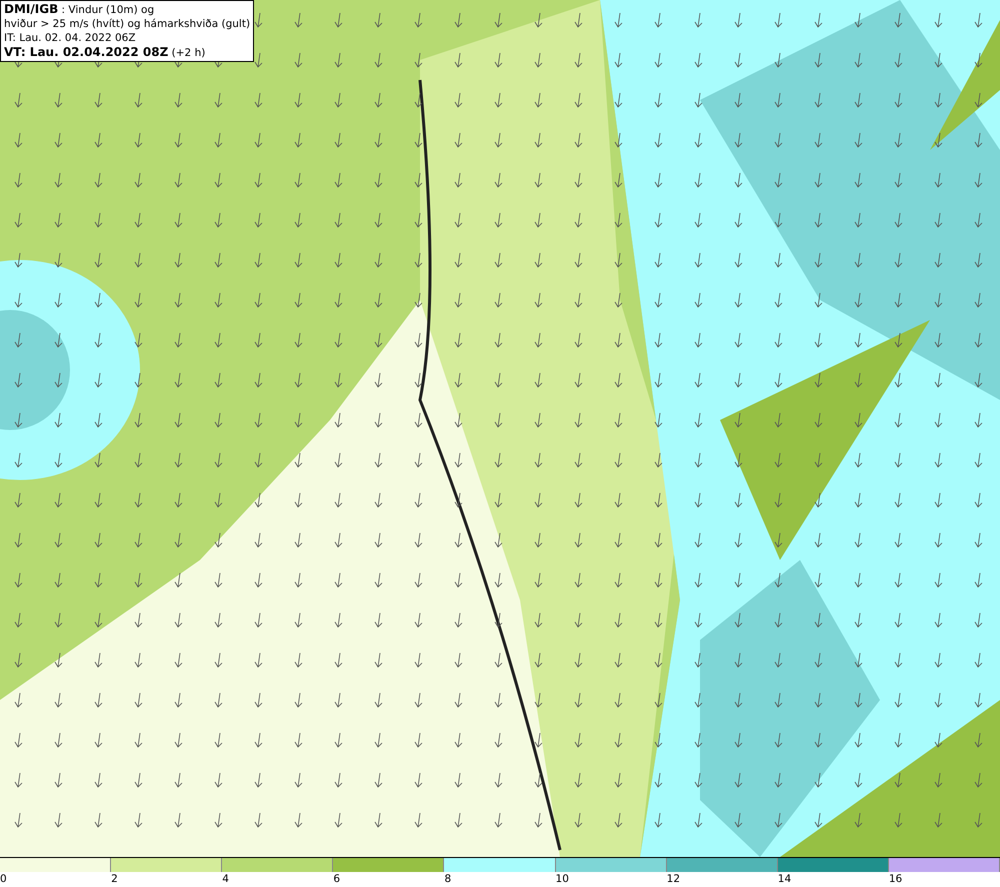 This screenshot has height=887, width=1000. Describe the element at coordinates (673, 879) in the screenshot. I see `legend-label: 12` at that location.